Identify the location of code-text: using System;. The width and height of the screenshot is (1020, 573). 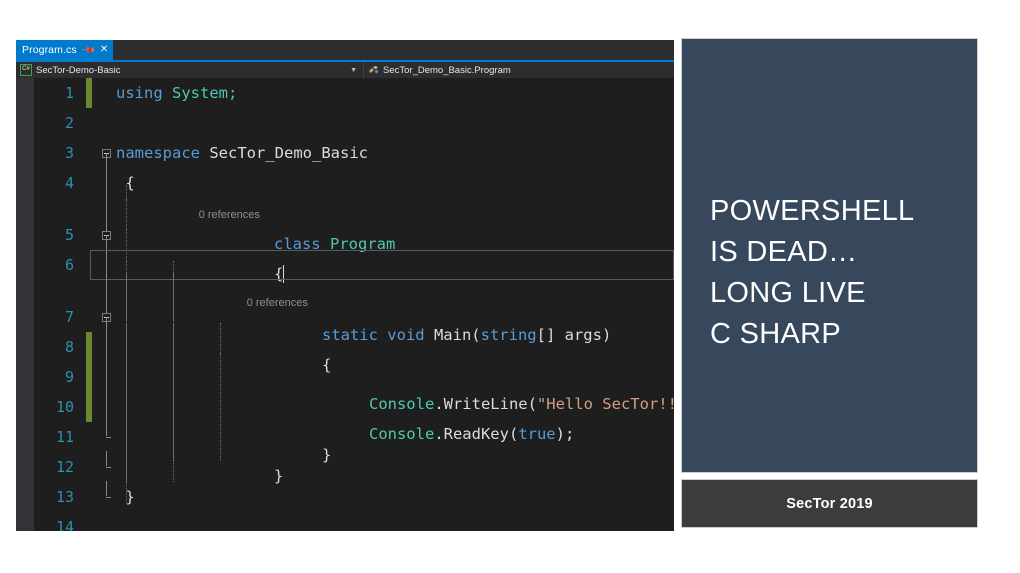
(394, 93).